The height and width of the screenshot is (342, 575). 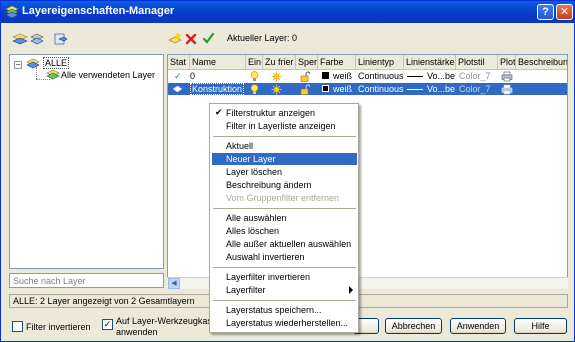 I want to click on new-layer-icon, so click(x=175, y=39).